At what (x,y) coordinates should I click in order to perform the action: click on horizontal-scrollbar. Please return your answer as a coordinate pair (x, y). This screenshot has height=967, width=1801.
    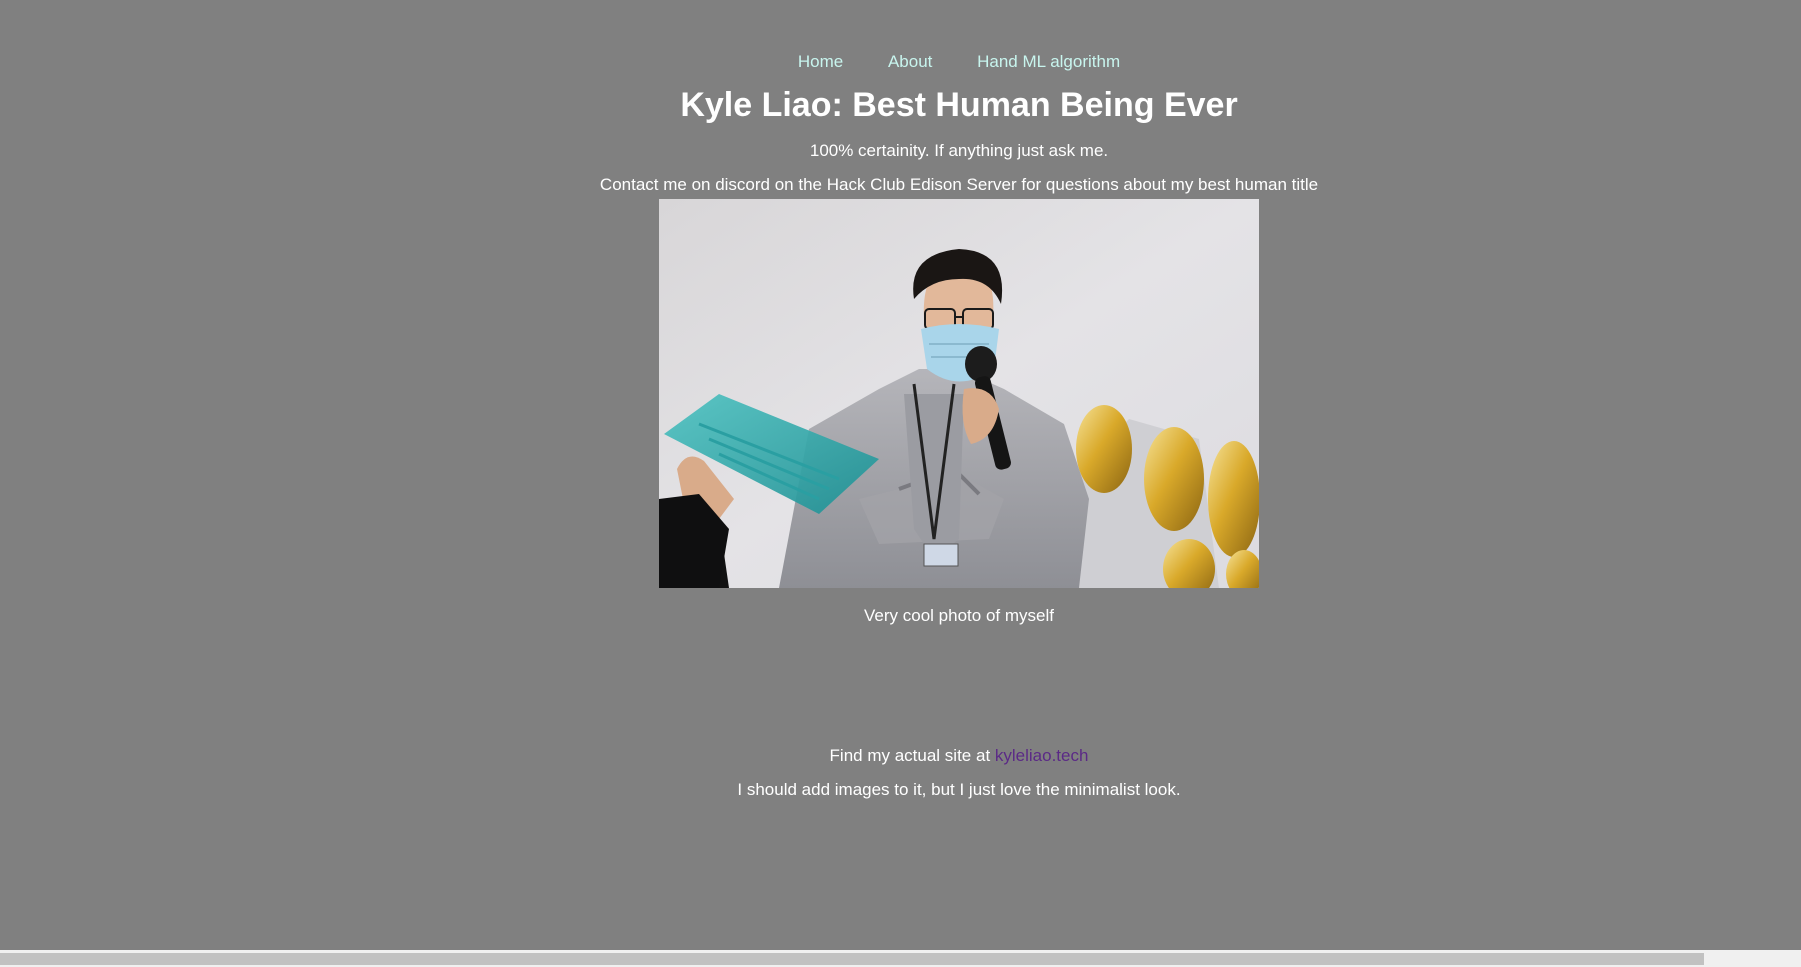
    Looking at the image, I should click on (900, 958).